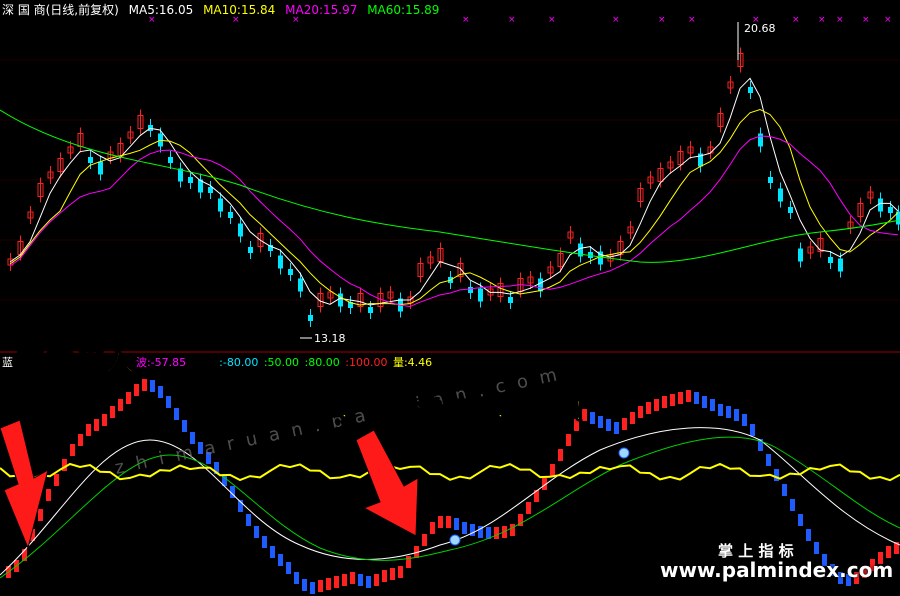 The height and width of the screenshot is (596, 900). I want to click on low-price-label: 13.18, so click(330, 338).